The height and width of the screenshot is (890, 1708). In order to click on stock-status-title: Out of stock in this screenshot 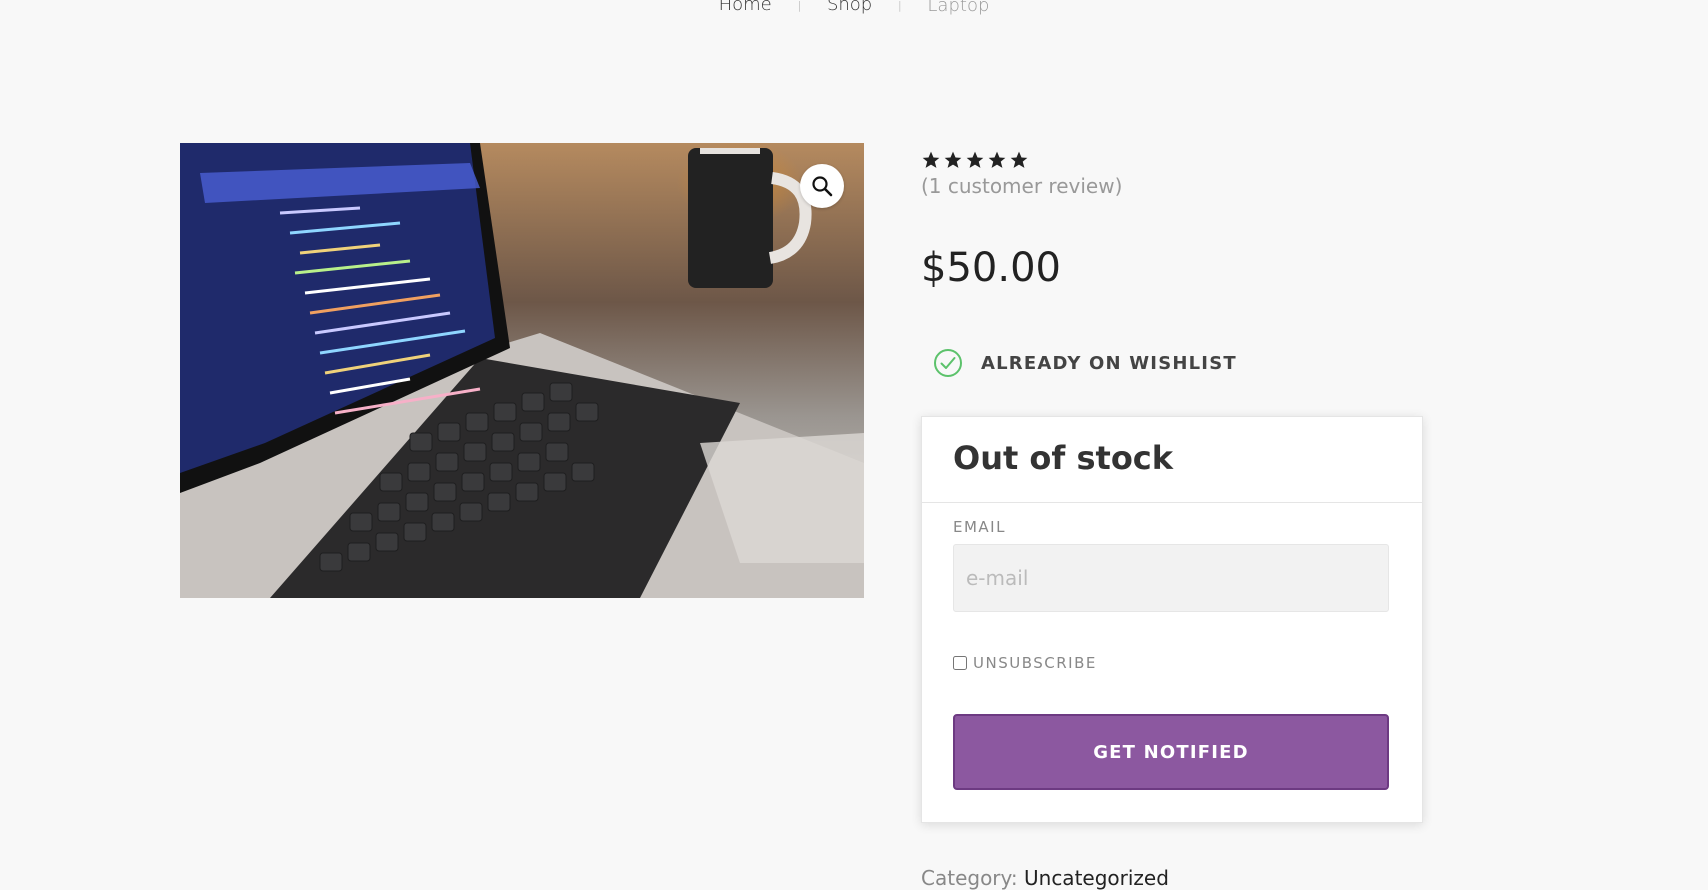, I will do `click(1172, 460)`.